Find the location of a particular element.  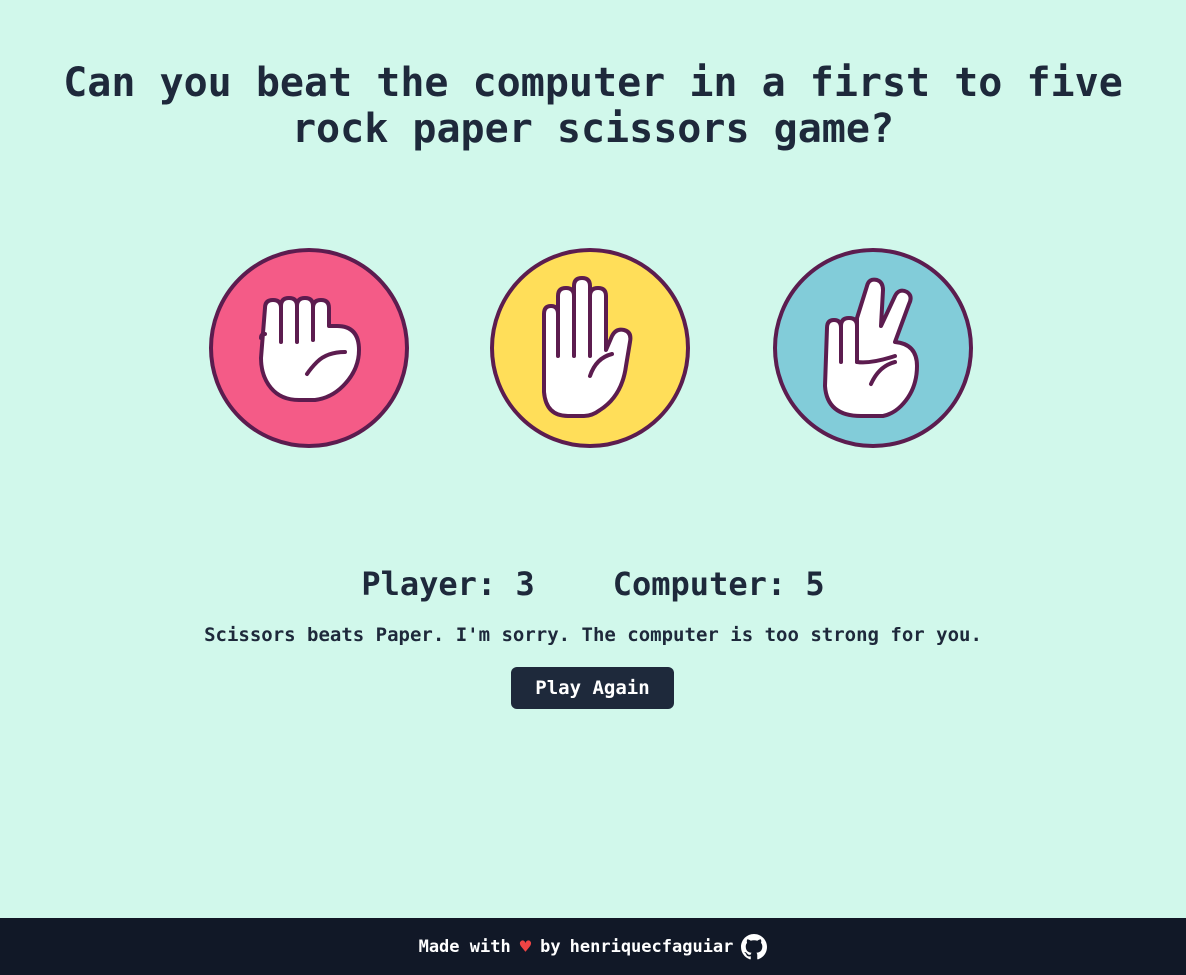

footer-by: by is located at coordinates (550, 946).